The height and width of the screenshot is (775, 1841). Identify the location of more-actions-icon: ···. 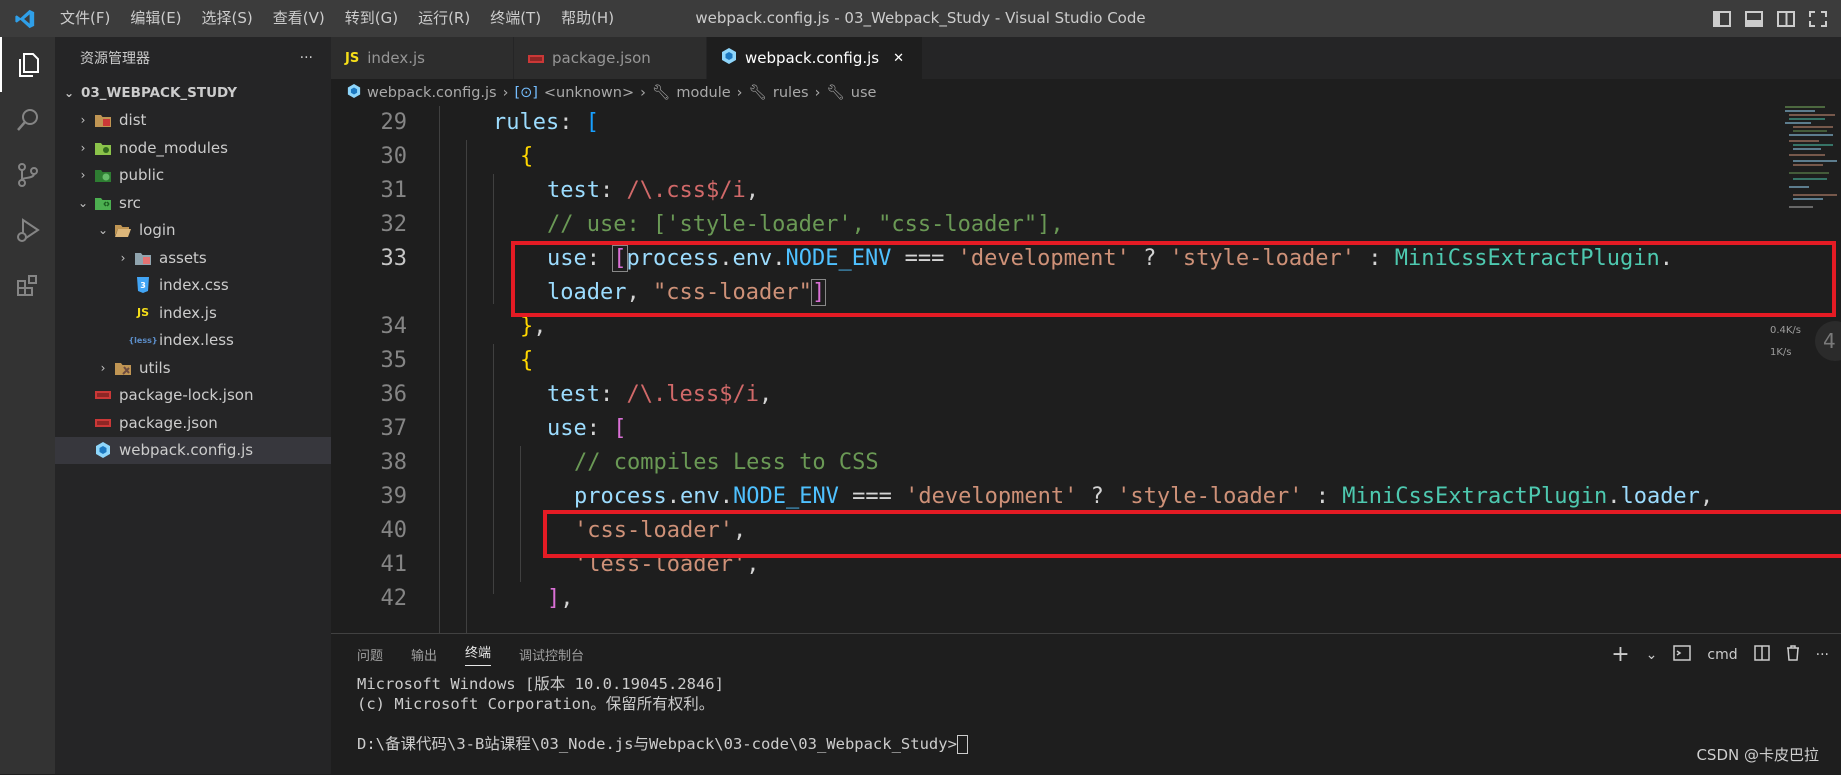
(306, 58).